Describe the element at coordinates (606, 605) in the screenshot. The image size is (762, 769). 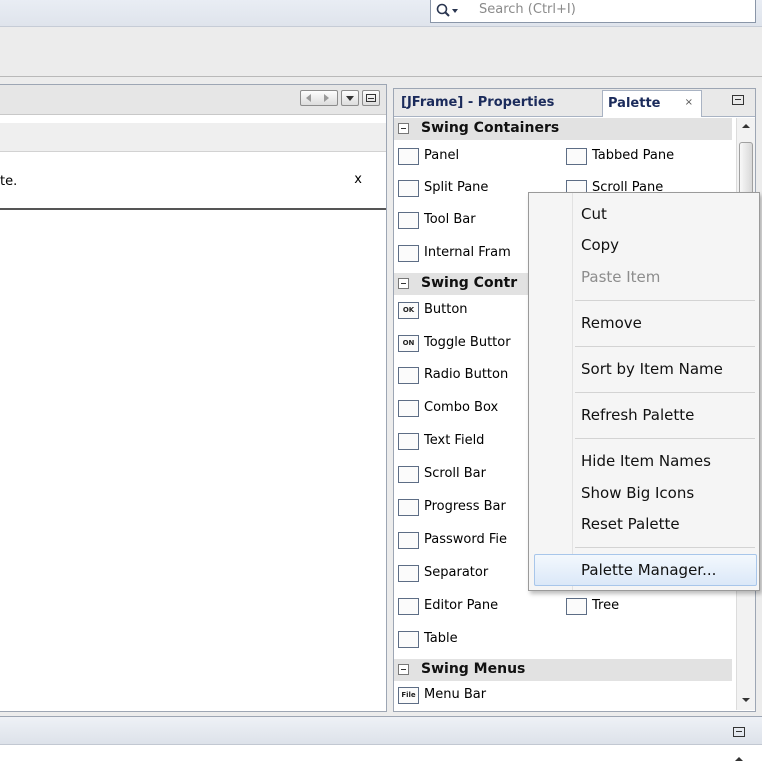
I see `palette-item-label: Tree` at that location.